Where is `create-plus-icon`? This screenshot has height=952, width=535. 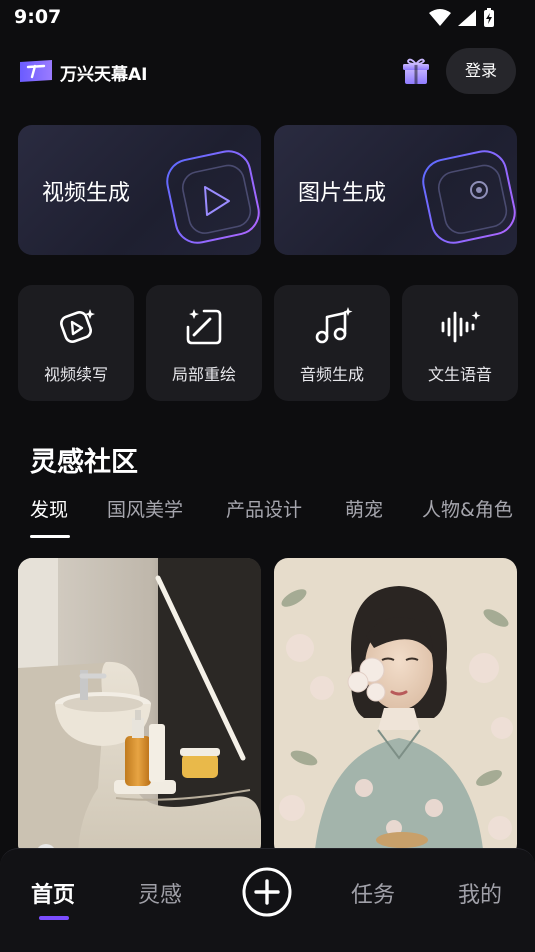
create-plus-icon is located at coordinates (267, 892).